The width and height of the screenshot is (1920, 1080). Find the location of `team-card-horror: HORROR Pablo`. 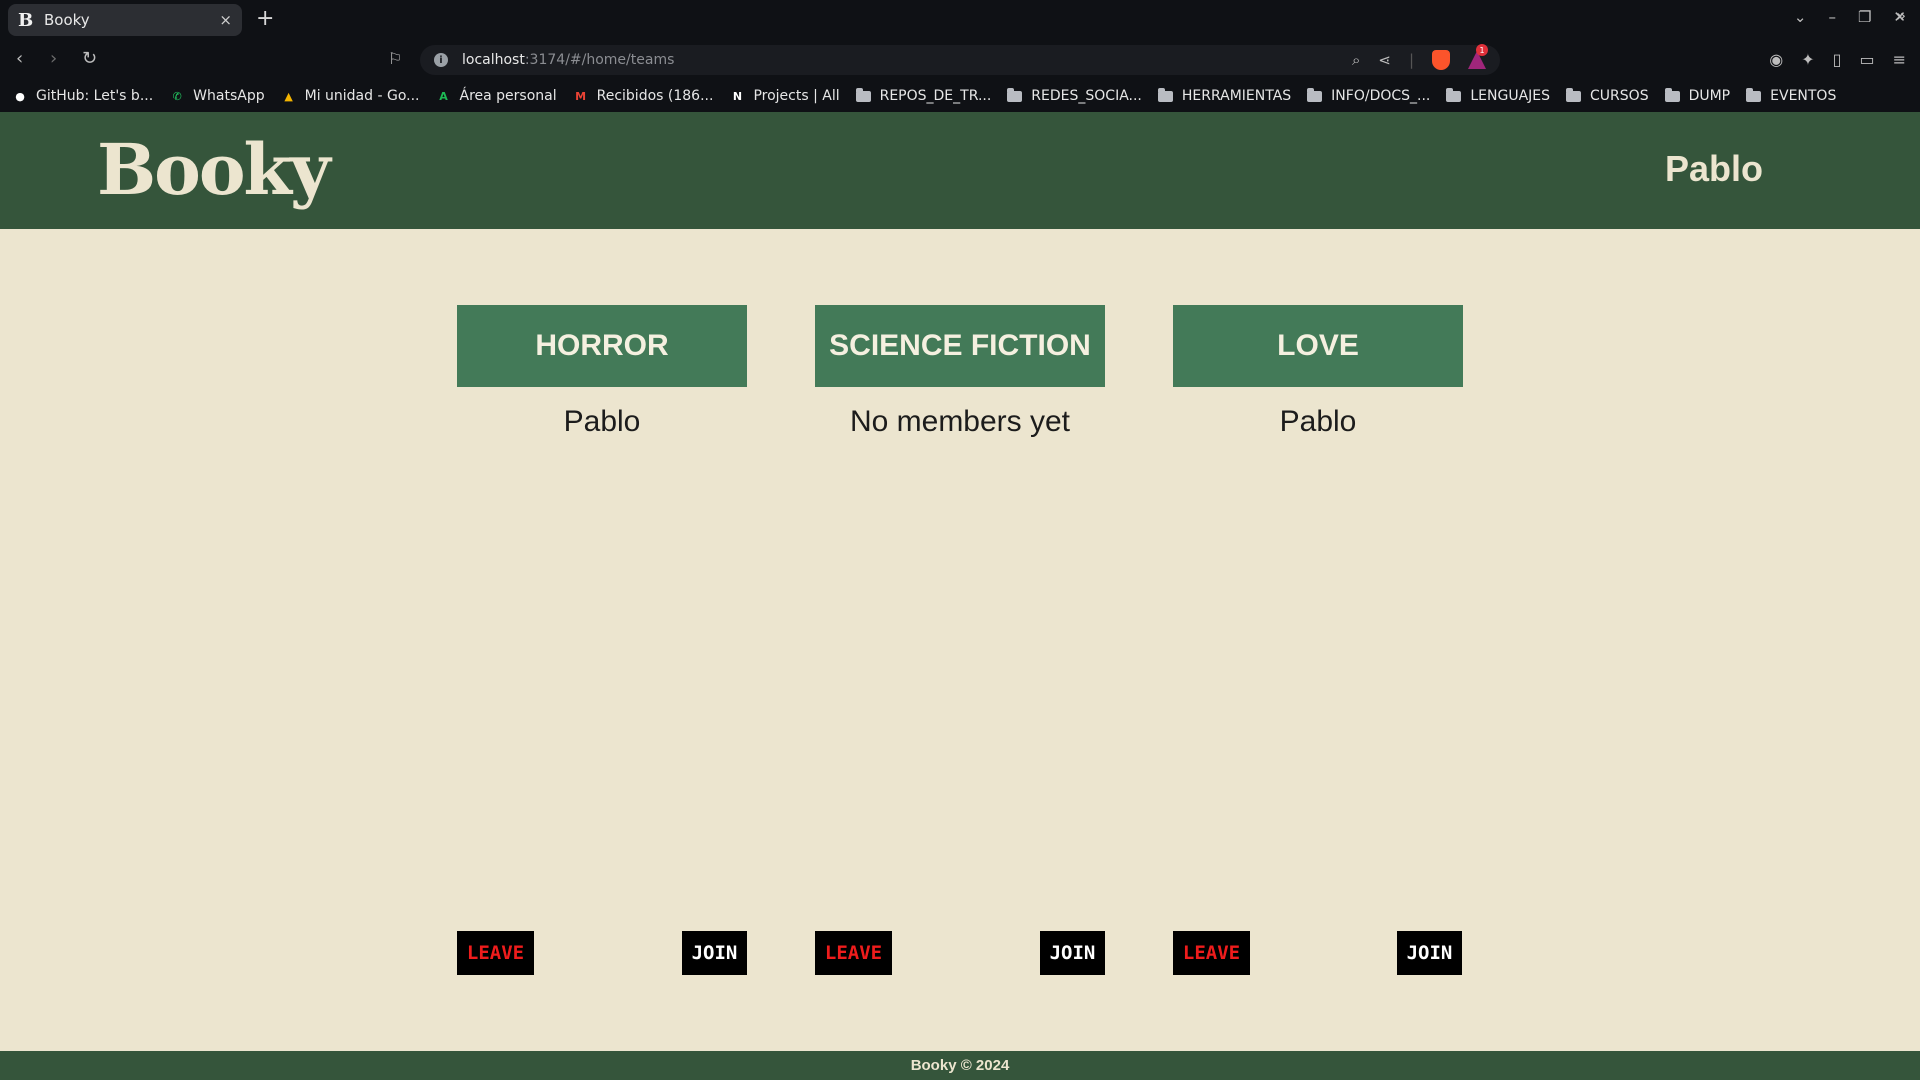

team-card-horror: HORROR Pablo is located at coordinates (602, 372).